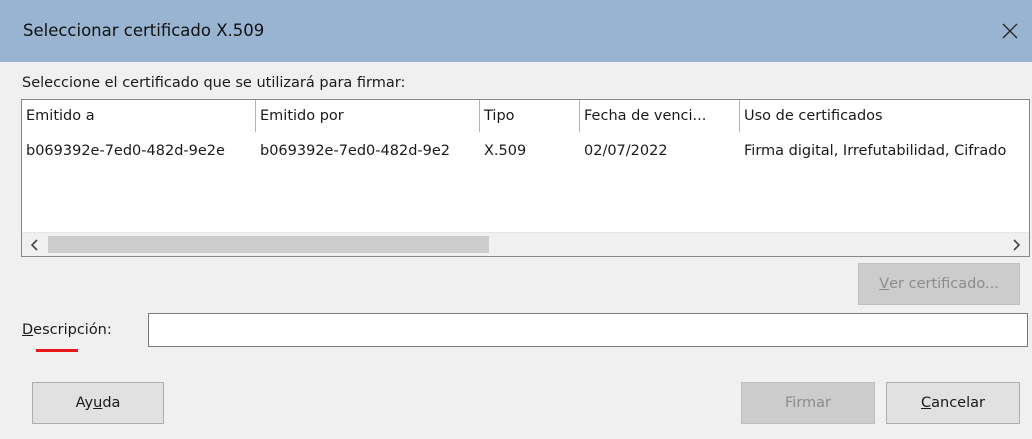 This screenshot has width=1032, height=439. Describe the element at coordinates (72, 330) in the screenshot. I see `description-label-text: escripción:` at that location.